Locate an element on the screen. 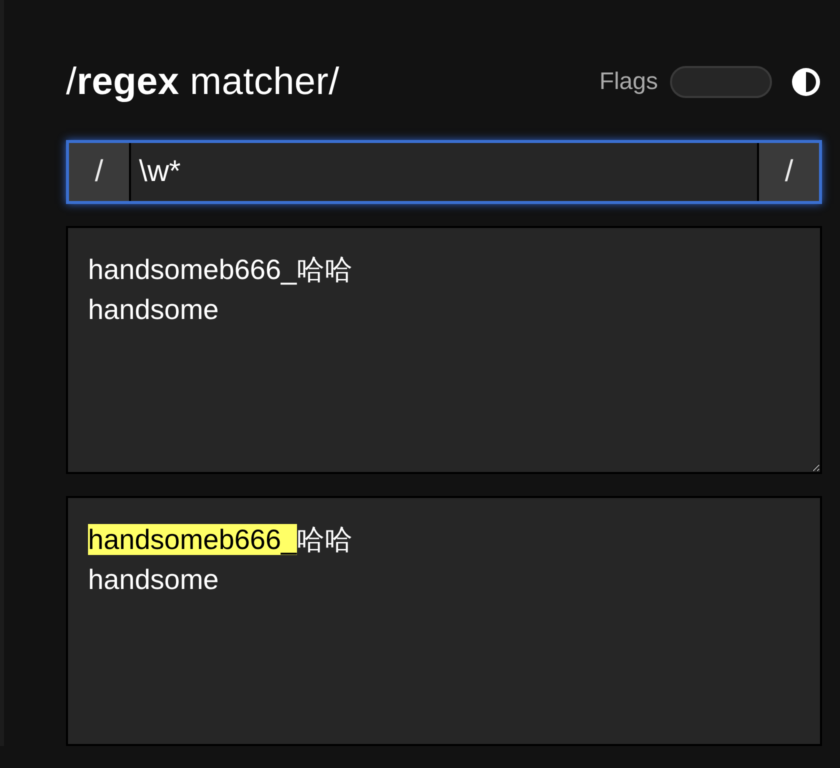 The image size is (840, 768). result-text: 哈哈 is located at coordinates (324, 539).